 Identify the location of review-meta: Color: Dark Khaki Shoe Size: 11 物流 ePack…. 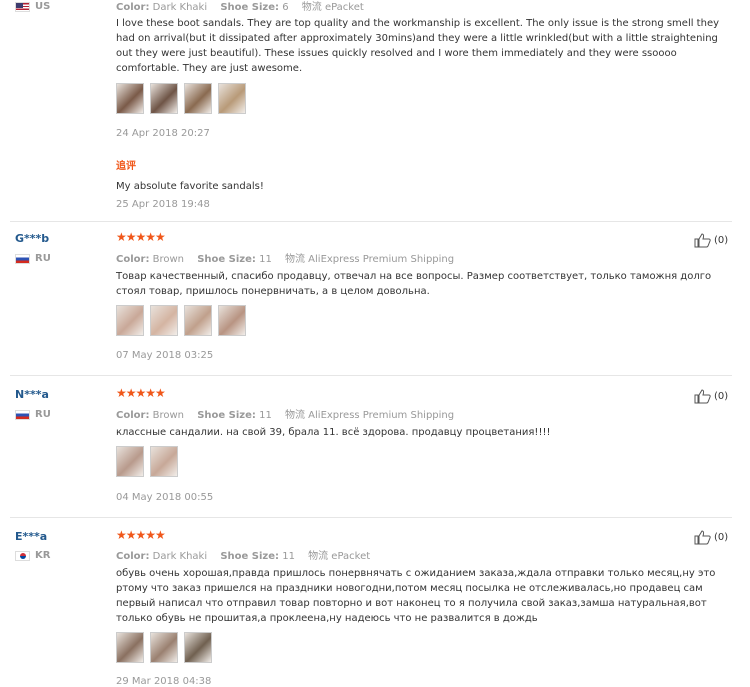
(243, 556).